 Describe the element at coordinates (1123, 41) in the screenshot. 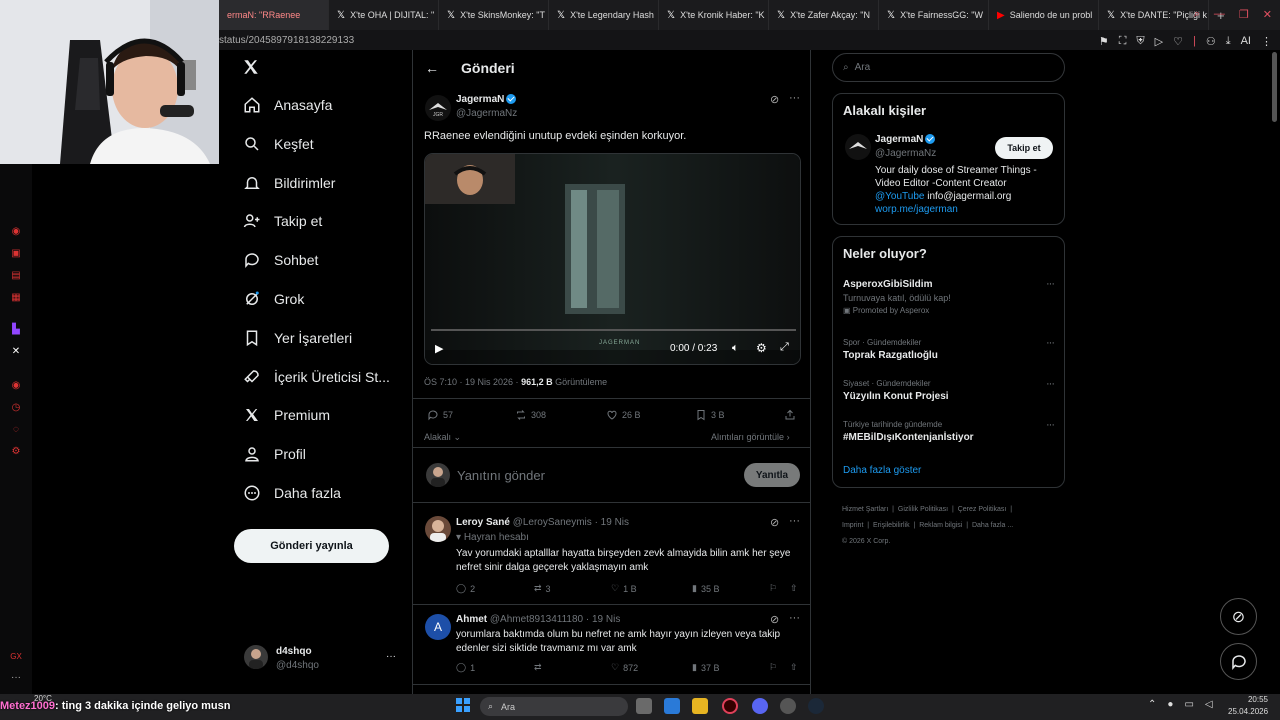

I see `screenshot-icon: ⛶` at that location.